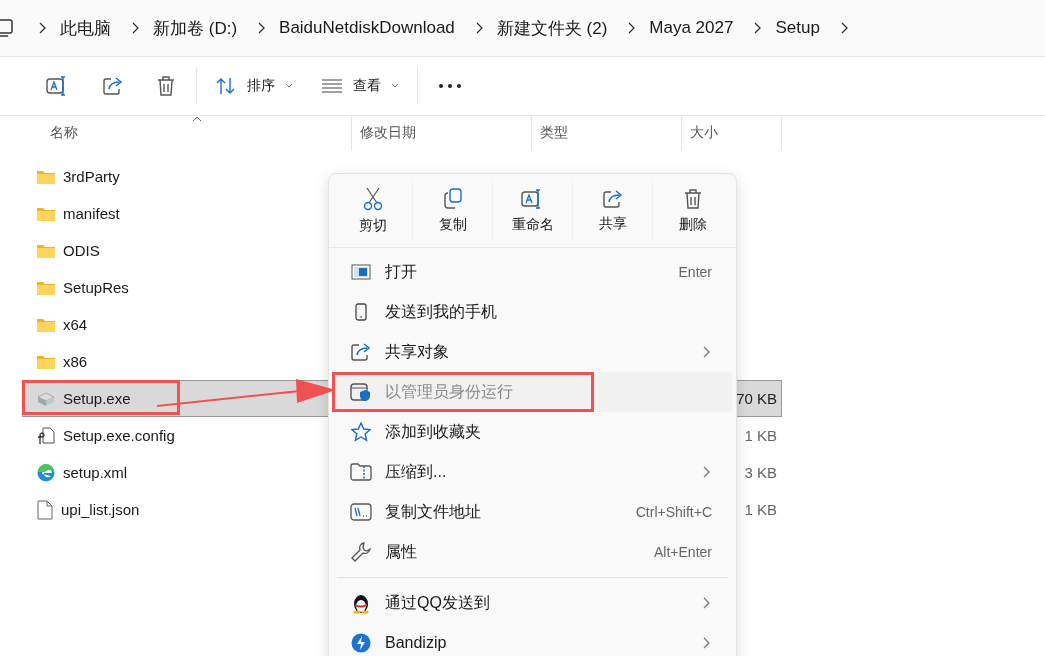  Describe the element at coordinates (119, 435) in the screenshot. I see `file-name: Setup.exe.config` at that location.